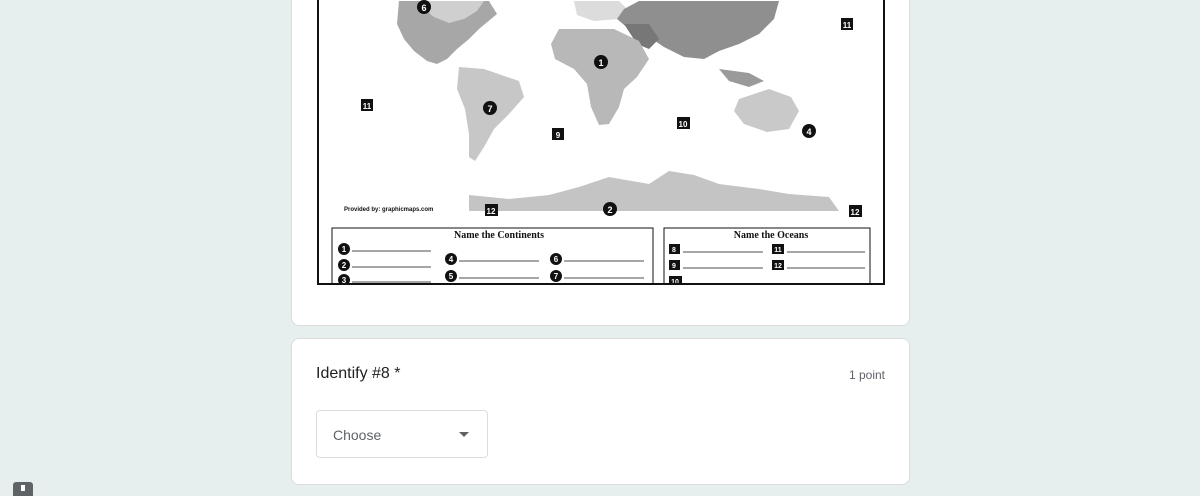 The width and height of the screenshot is (1200, 496). I want to click on map-marker-12-left: 12, so click(491, 210).